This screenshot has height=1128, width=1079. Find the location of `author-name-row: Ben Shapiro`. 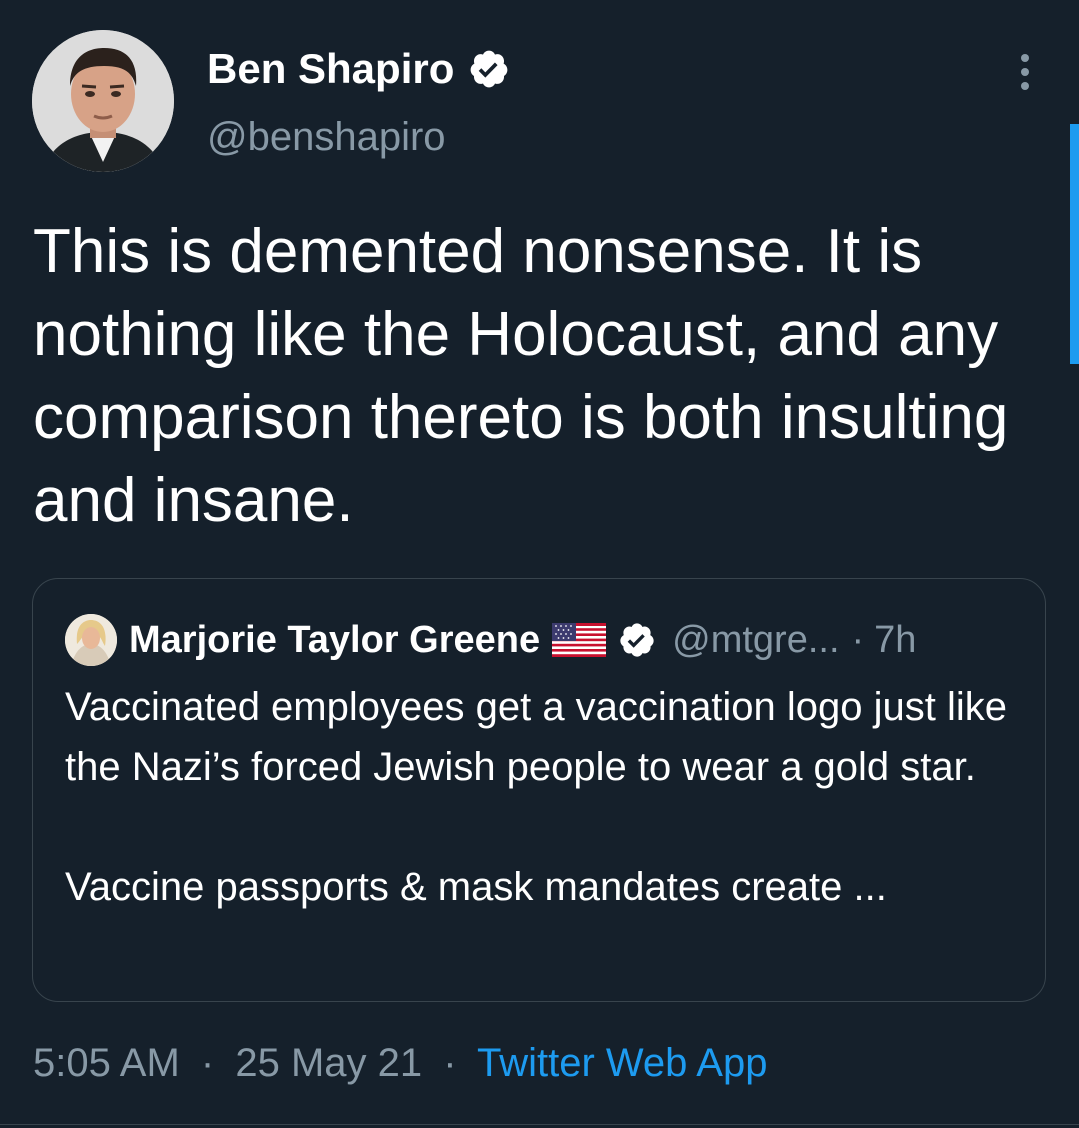

author-name-row: Ben Shapiro is located at coordinates (358, 69).